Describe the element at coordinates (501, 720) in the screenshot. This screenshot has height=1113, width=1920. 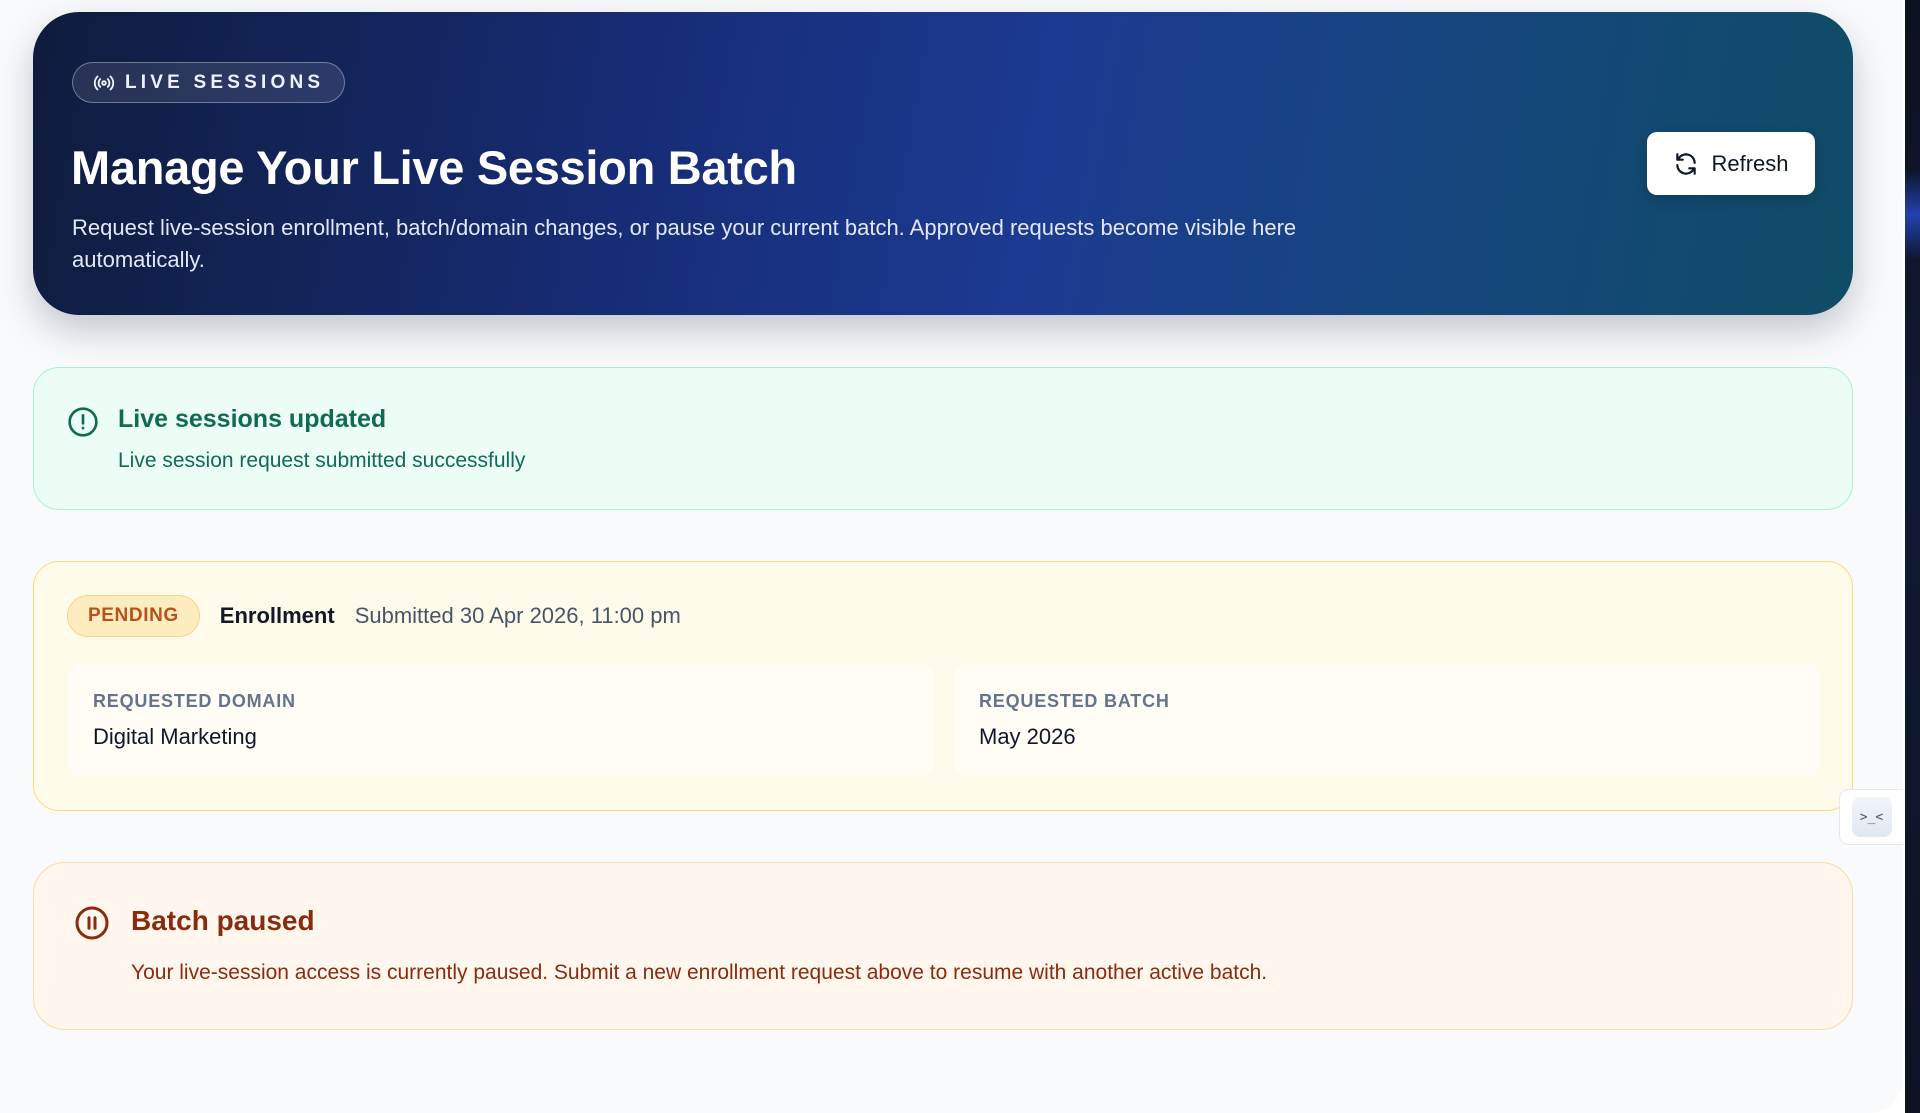
I see `requested-domain-field: REQUESTED DOMAIN Digital Marketing` at that location.